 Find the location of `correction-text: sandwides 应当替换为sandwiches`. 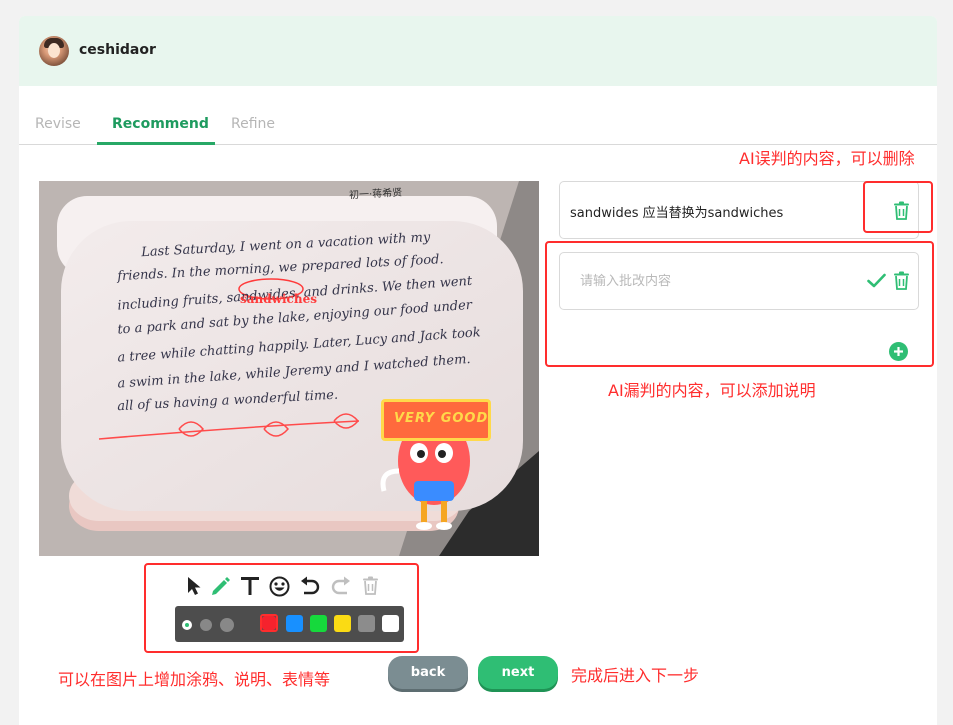

correction-text: sandwides 应当替换为sandwiches is located at coordinates (677, 213).